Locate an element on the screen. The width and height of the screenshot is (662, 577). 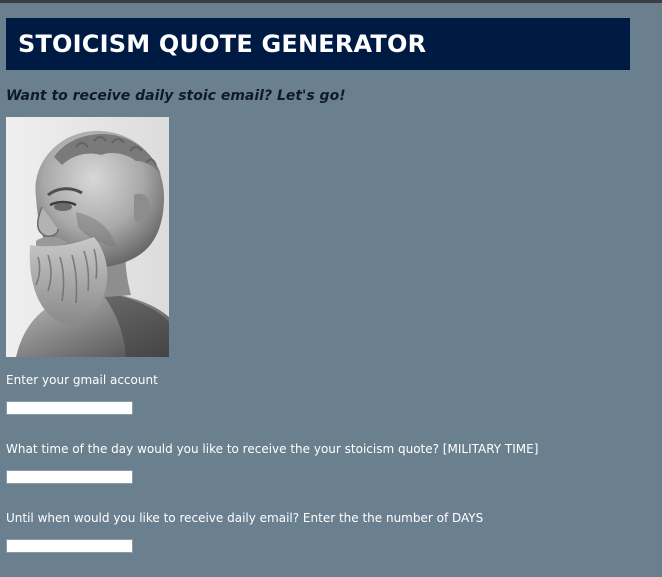
email-input is located at coordinates (69, 408).